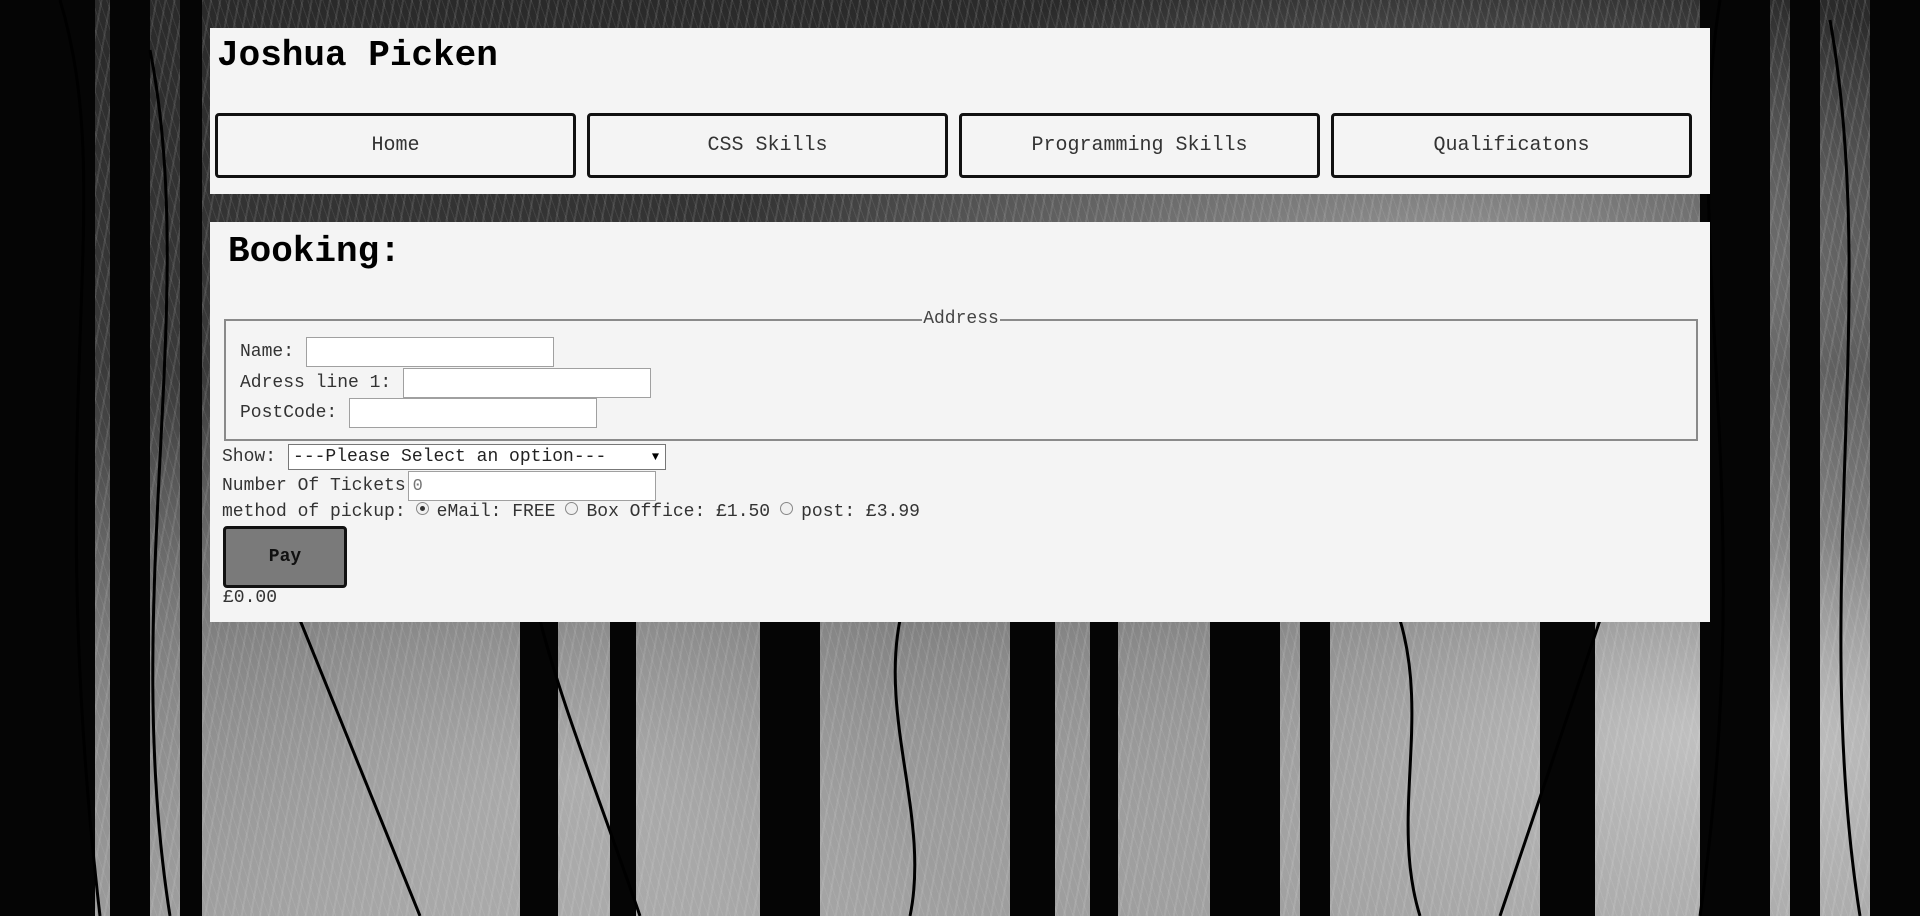 Image resolution: width=1920 pixels, height=916 pixels. I want to click on nav-css-skills-button: CSS Skills, so click(767, 145).